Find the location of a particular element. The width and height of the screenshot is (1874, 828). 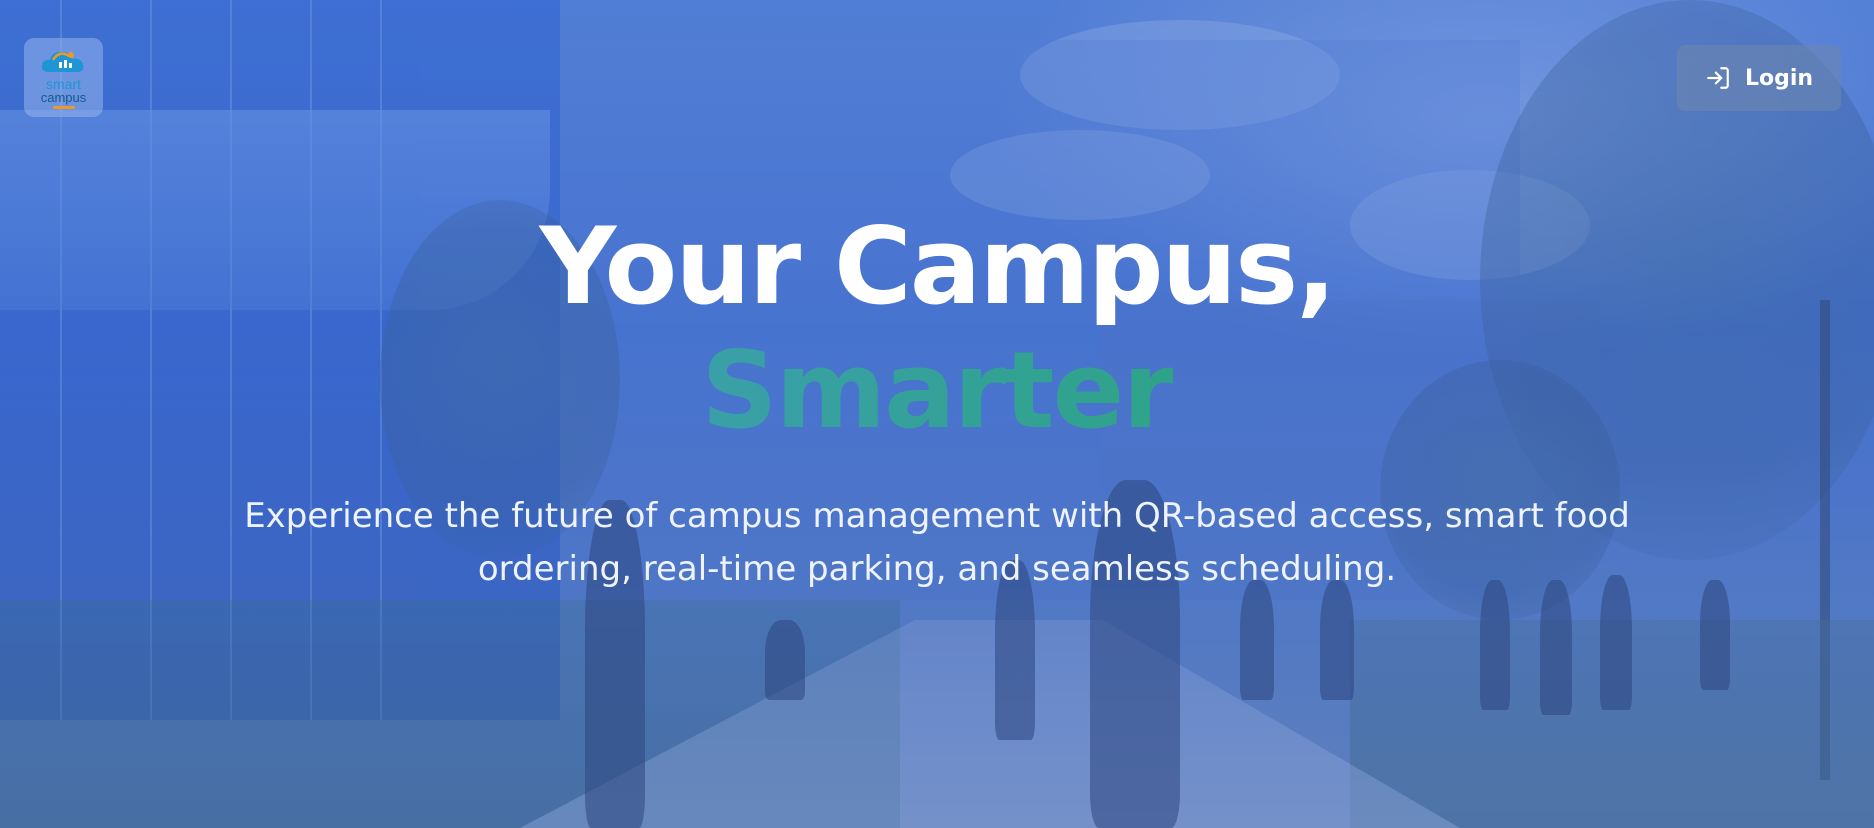

logo-text: campus is located at coordinates (63, 97).